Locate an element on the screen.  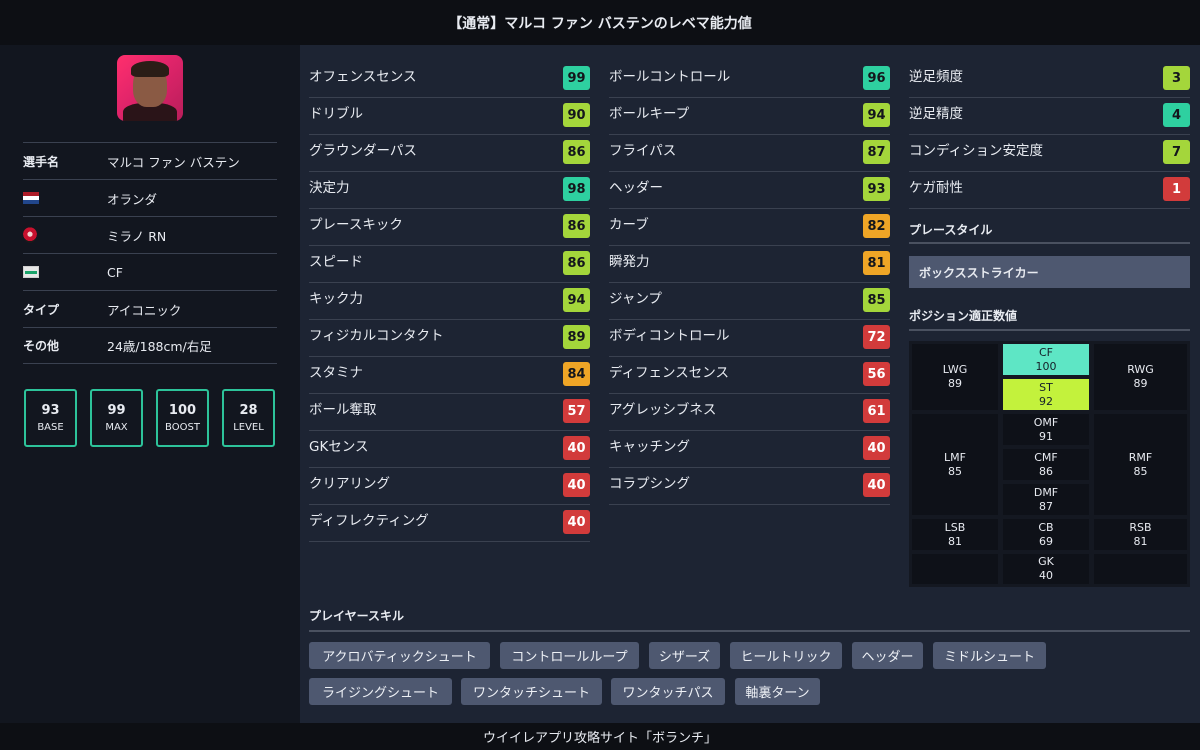
stat-row: ドリブル 90 is located at coordinates (449, 116).